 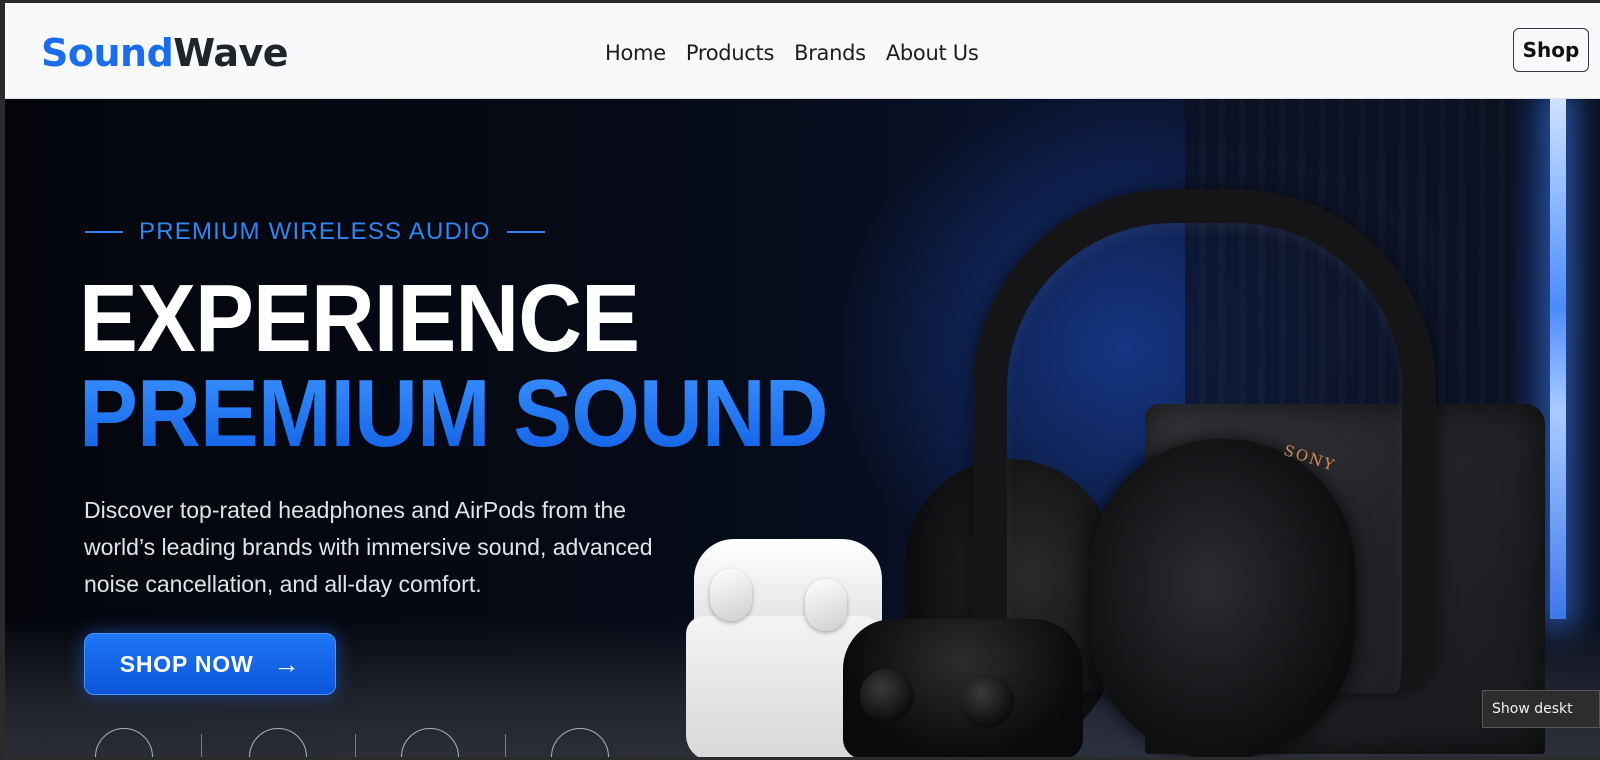 I want to click on brand-logo-part1: Sound, so click(x=107, y=53).